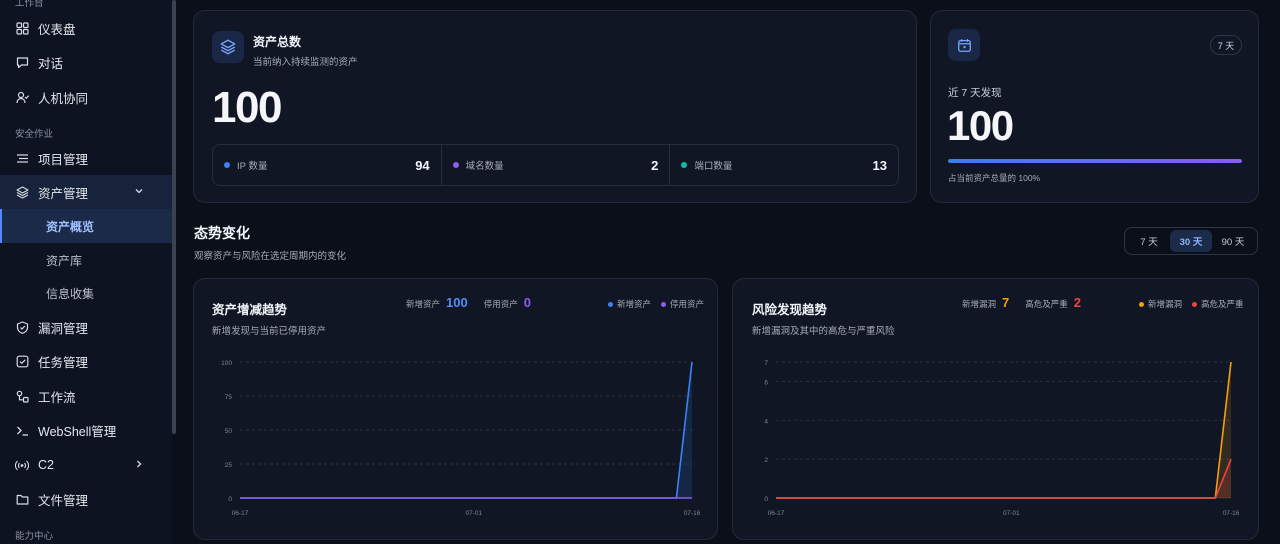 The image size is (1280, 544). I want to click on sidebar-item-label: 漏洞管理, so click(63, 328).